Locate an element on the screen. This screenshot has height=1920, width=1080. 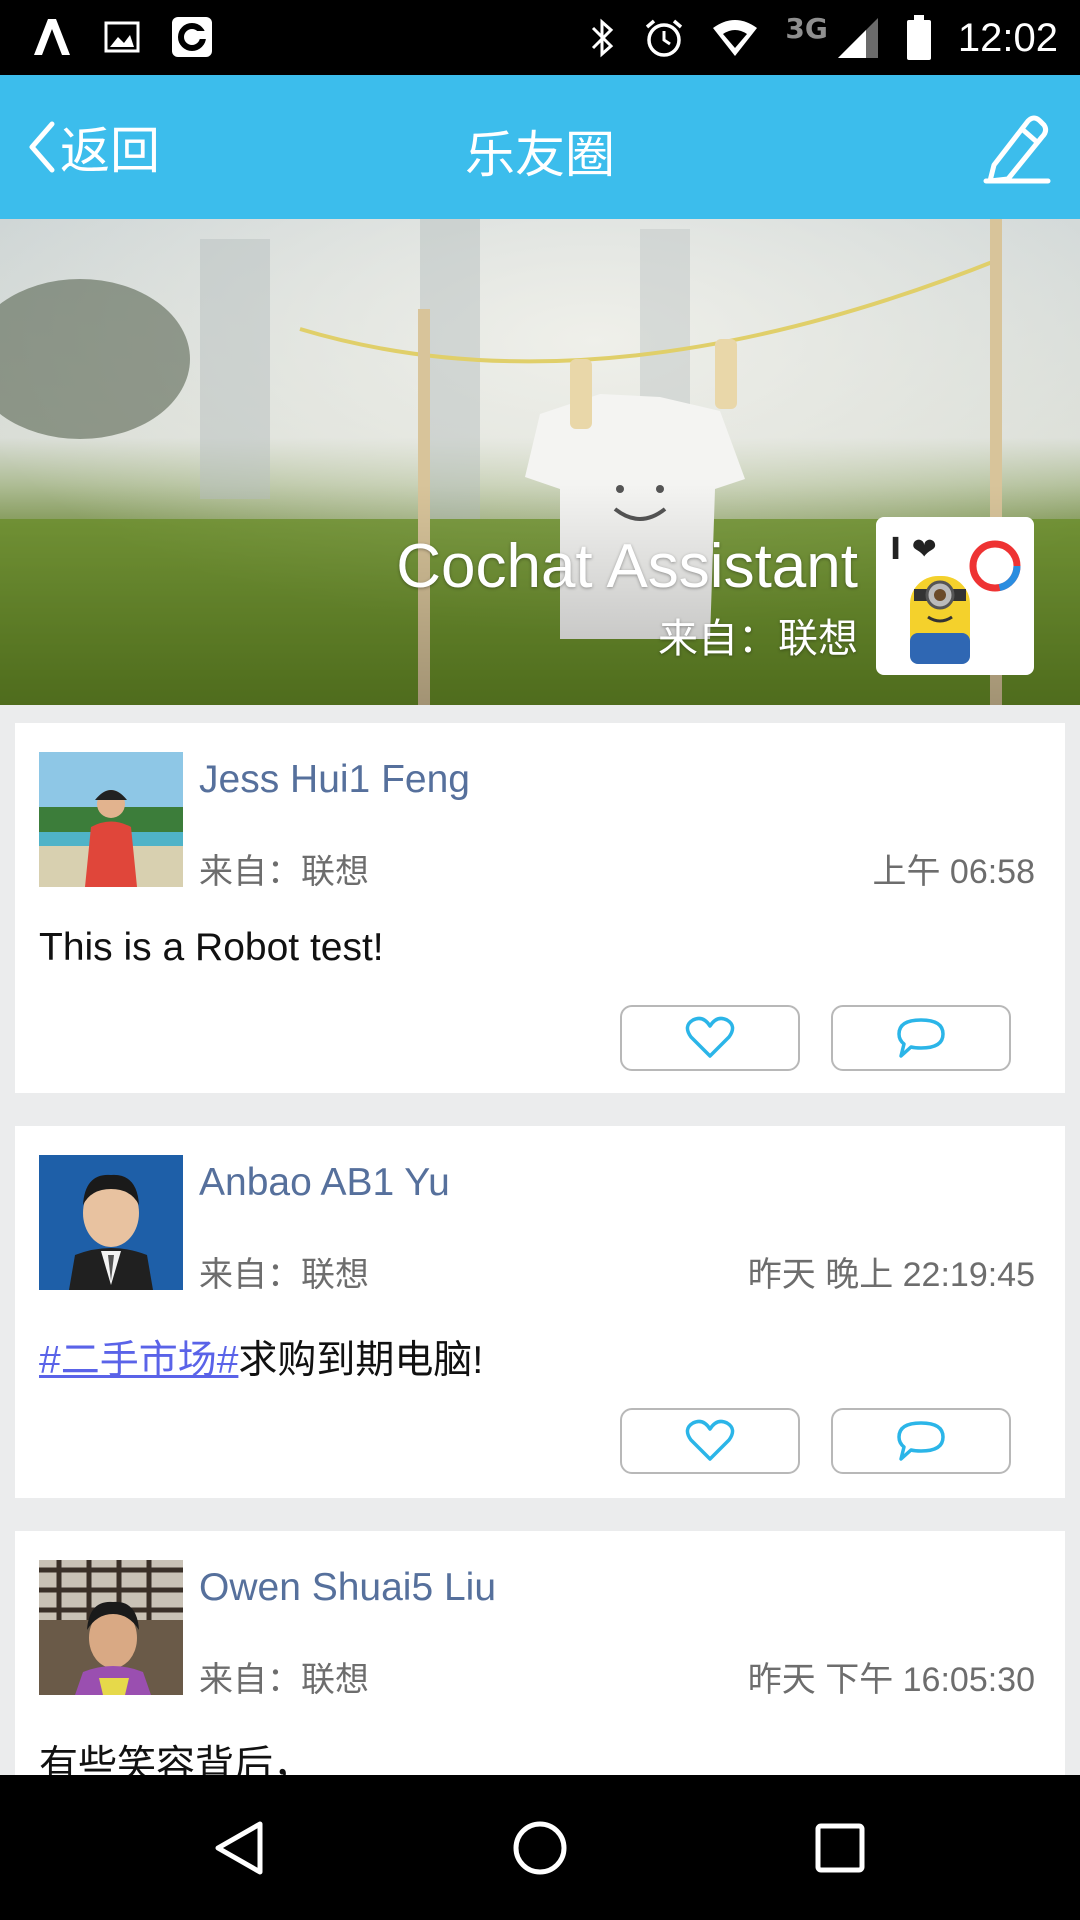
system-icons: 3G 12:02 is located at coordinates (823, 38).